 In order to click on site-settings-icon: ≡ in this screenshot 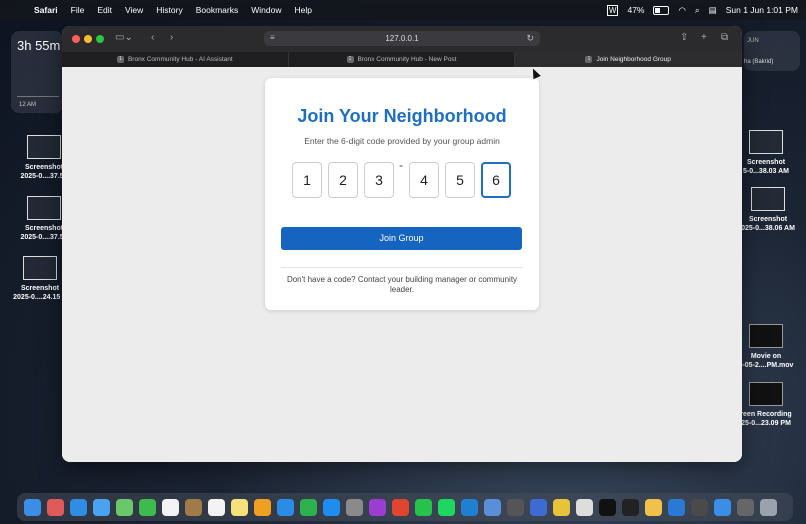, I will do `click(272, 37)`.